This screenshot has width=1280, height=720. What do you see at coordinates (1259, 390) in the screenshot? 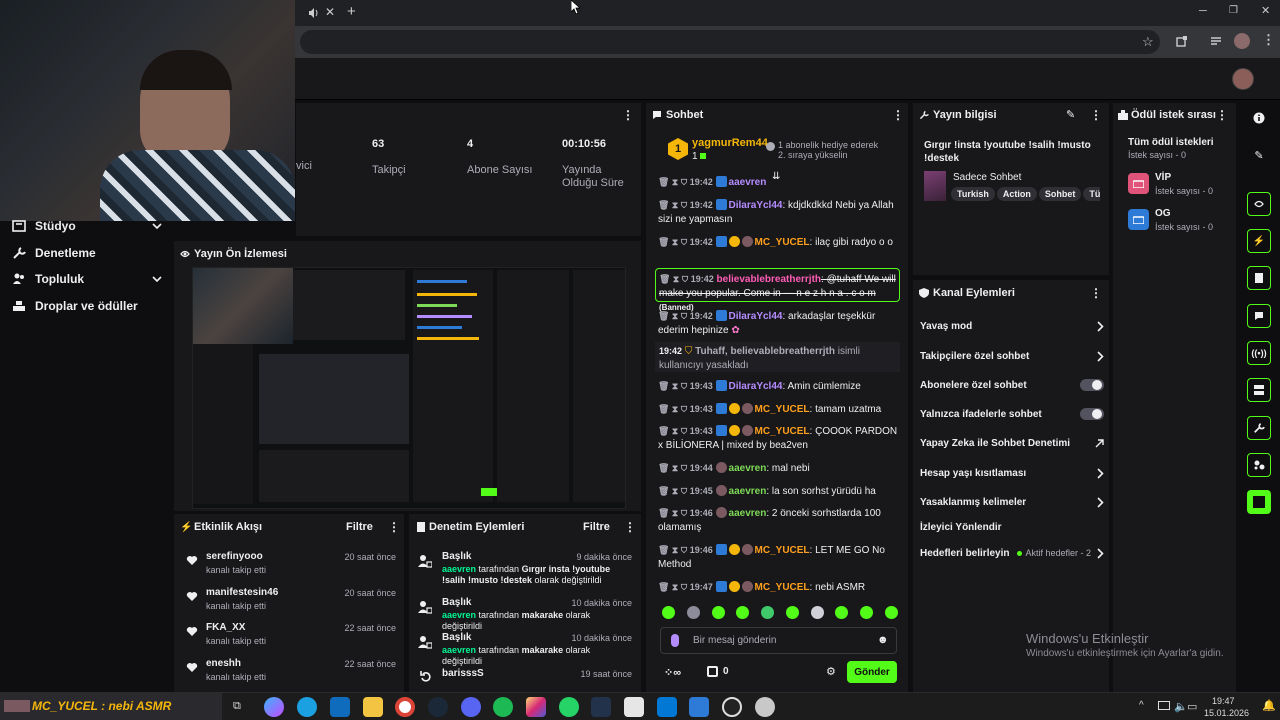
I see `info-panel-toggle-icon` at bounding box center [1259, 390].